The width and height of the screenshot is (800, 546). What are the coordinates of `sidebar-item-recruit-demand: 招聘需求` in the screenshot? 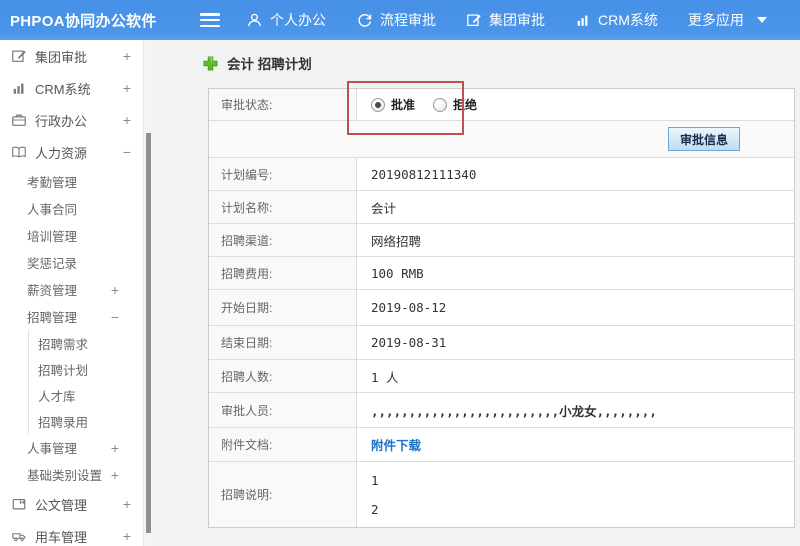 It's located at (76, 343).